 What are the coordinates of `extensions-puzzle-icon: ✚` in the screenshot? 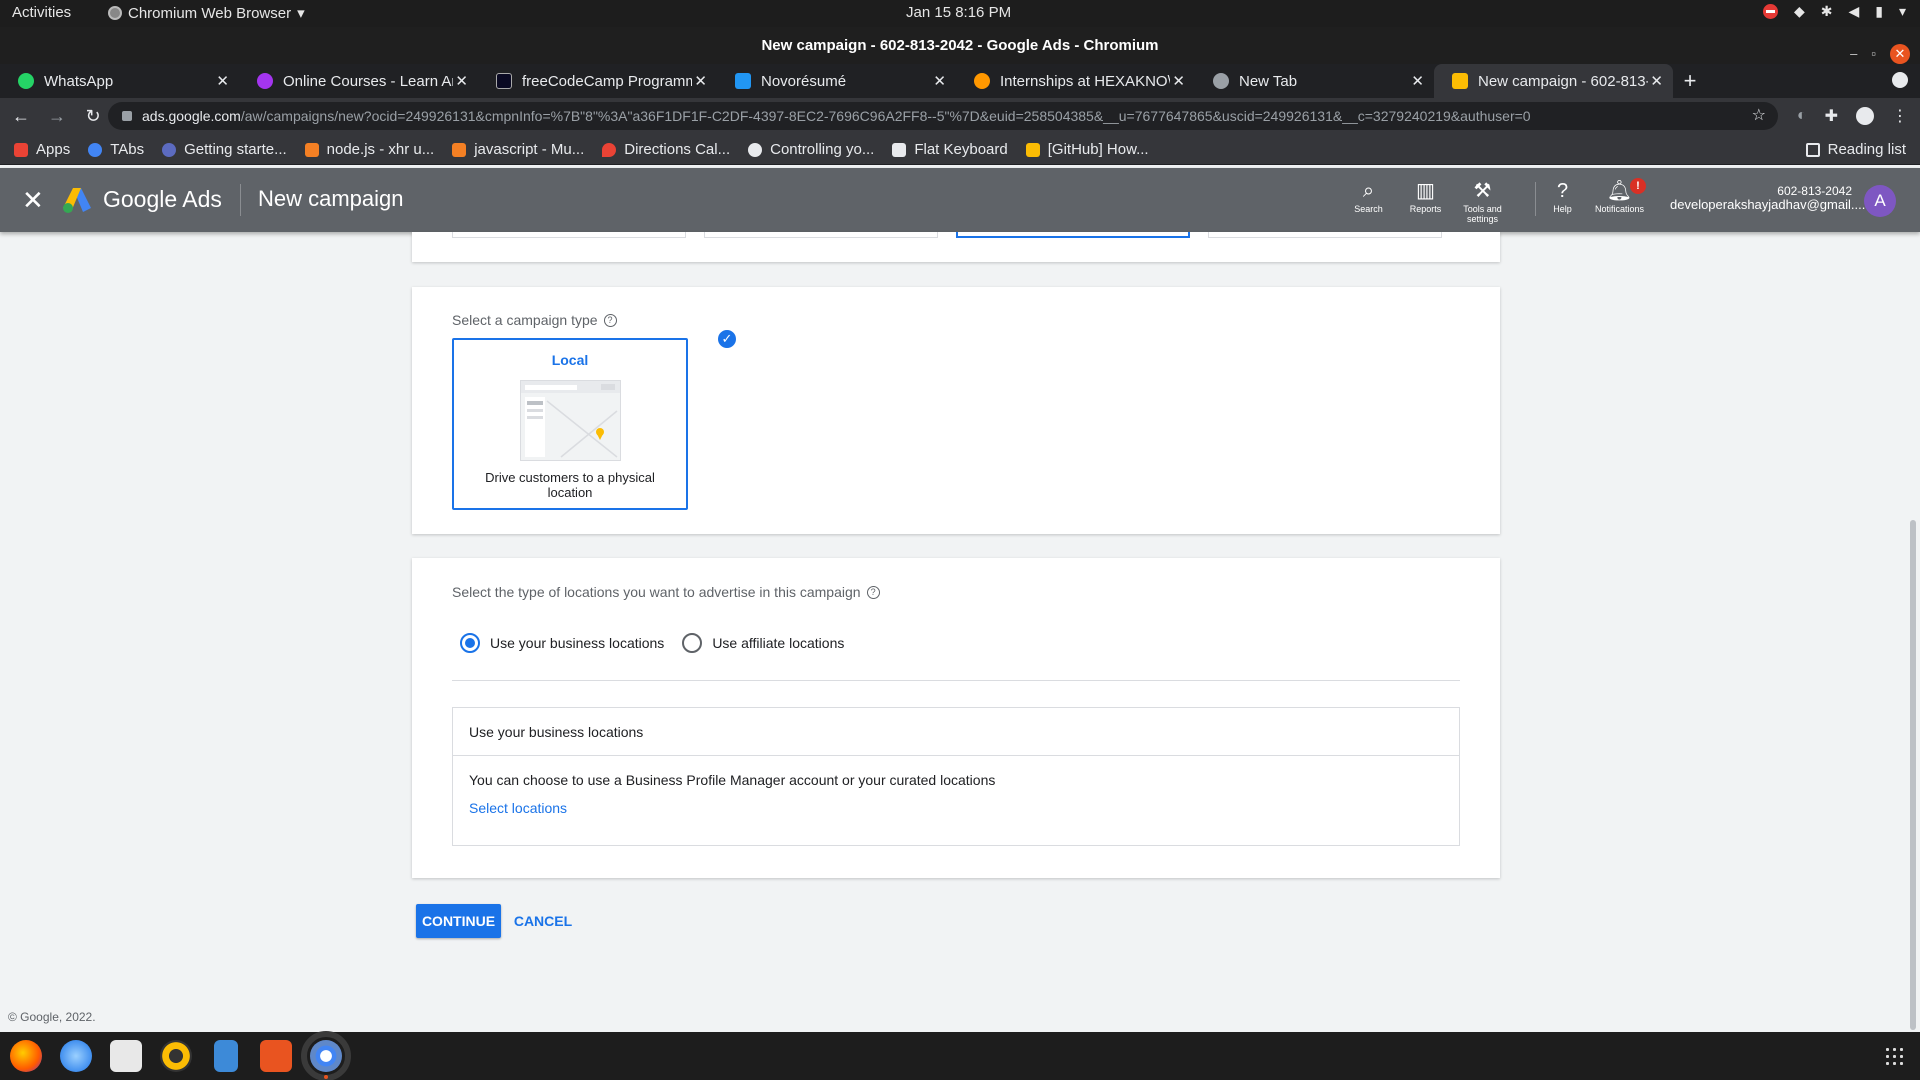 It's located at (1831, 116).